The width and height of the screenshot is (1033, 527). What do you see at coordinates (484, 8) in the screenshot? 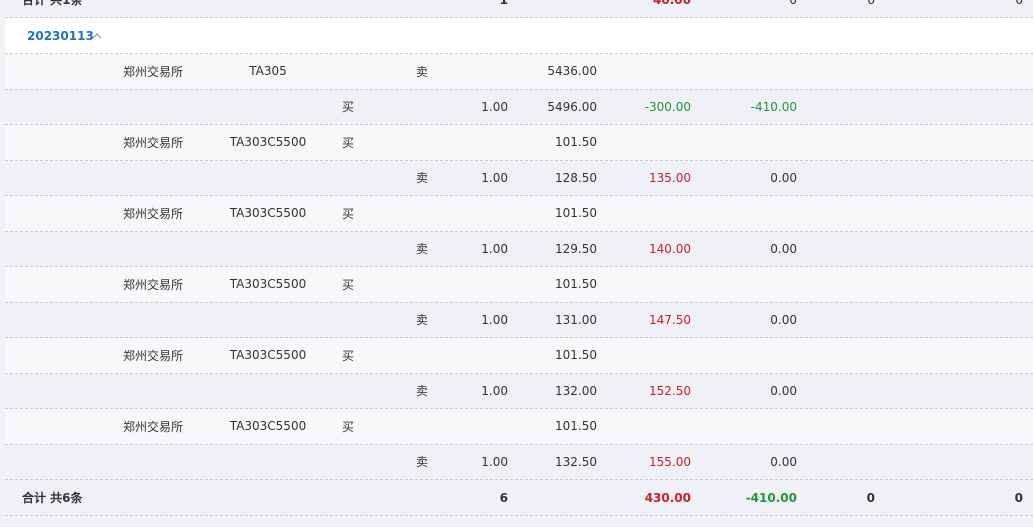
I see `summary-qty: 1` at bounding box center [484, 8].